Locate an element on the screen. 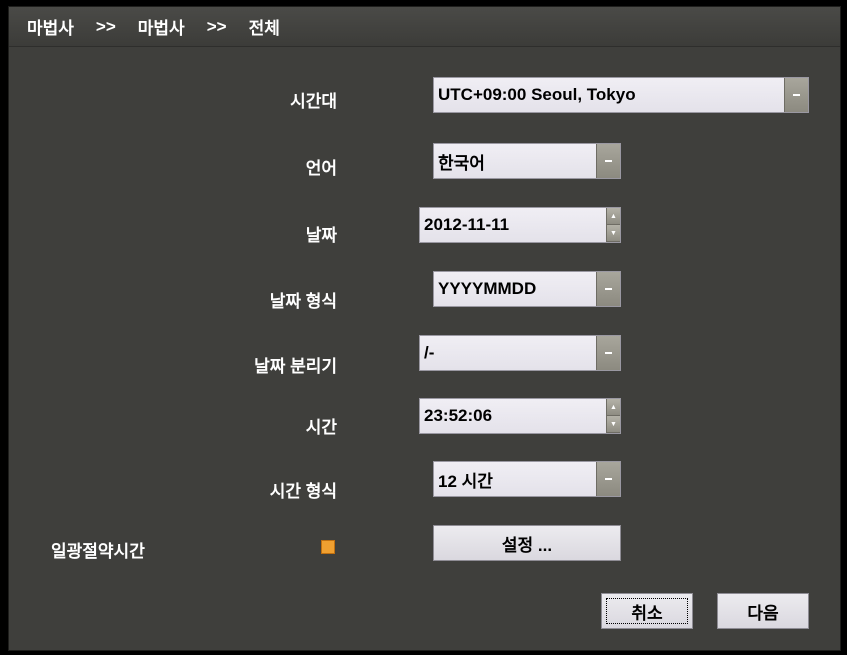  breadcrumb: 마법사 >> 마법사 >> 전체 is located at coordinates (424, 27).